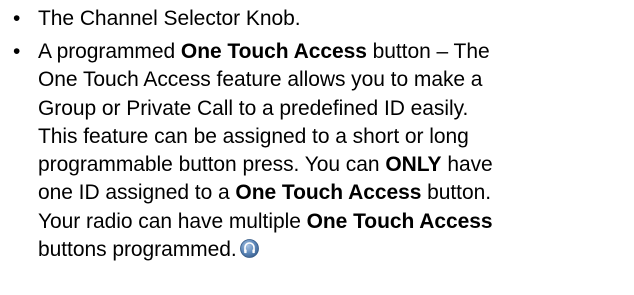  I want to click on text-run: A programmed, so click(109, 51).